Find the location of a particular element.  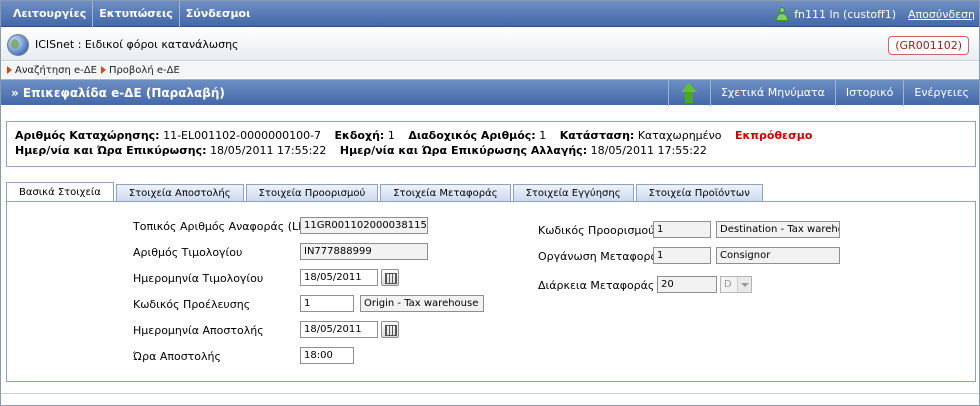

sequence-value: 1 is located at coordinates (543, 135).